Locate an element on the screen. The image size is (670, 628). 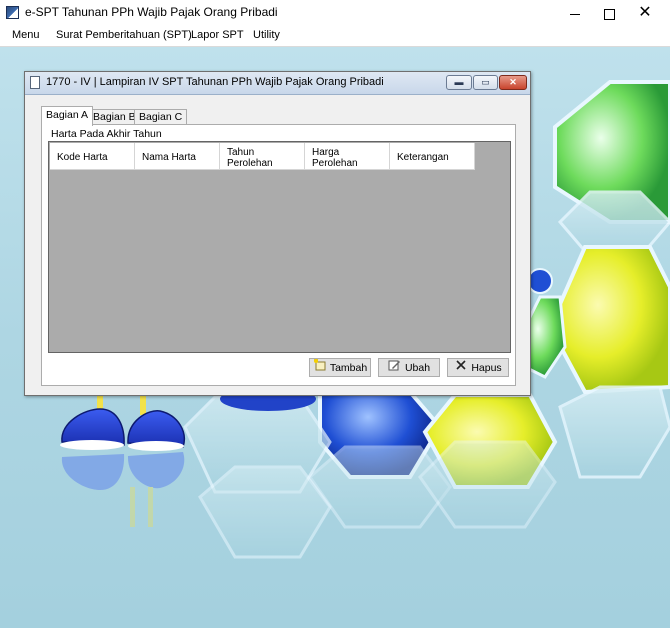
hex-pale-bottom is located at coordinates (265, 512).